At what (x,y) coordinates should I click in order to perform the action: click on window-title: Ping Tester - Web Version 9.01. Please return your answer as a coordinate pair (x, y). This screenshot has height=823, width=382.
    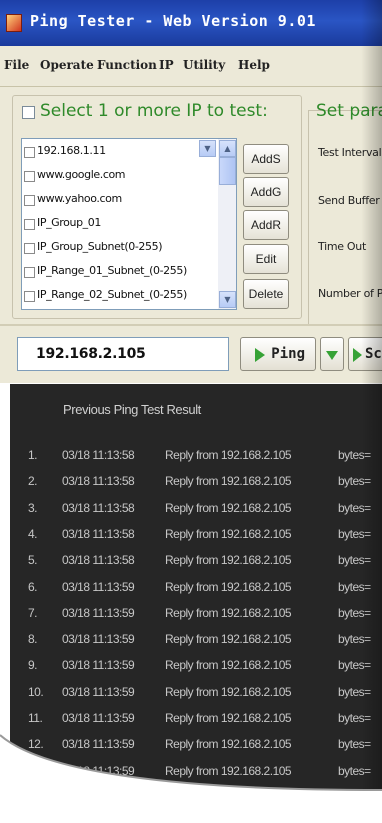
    Looking at the image, I should click on (173, 21).